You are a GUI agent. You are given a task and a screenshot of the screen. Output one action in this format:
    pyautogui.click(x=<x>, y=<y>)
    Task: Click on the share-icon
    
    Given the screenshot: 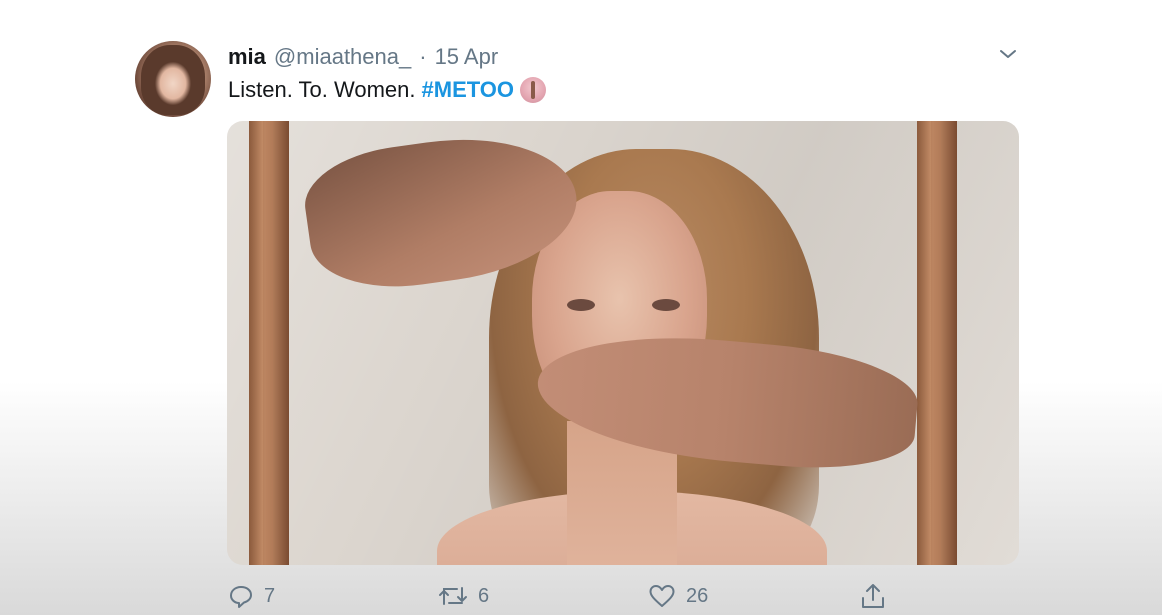 What is the action you would take?
    pyautogui.click(x=873, y=596)
    